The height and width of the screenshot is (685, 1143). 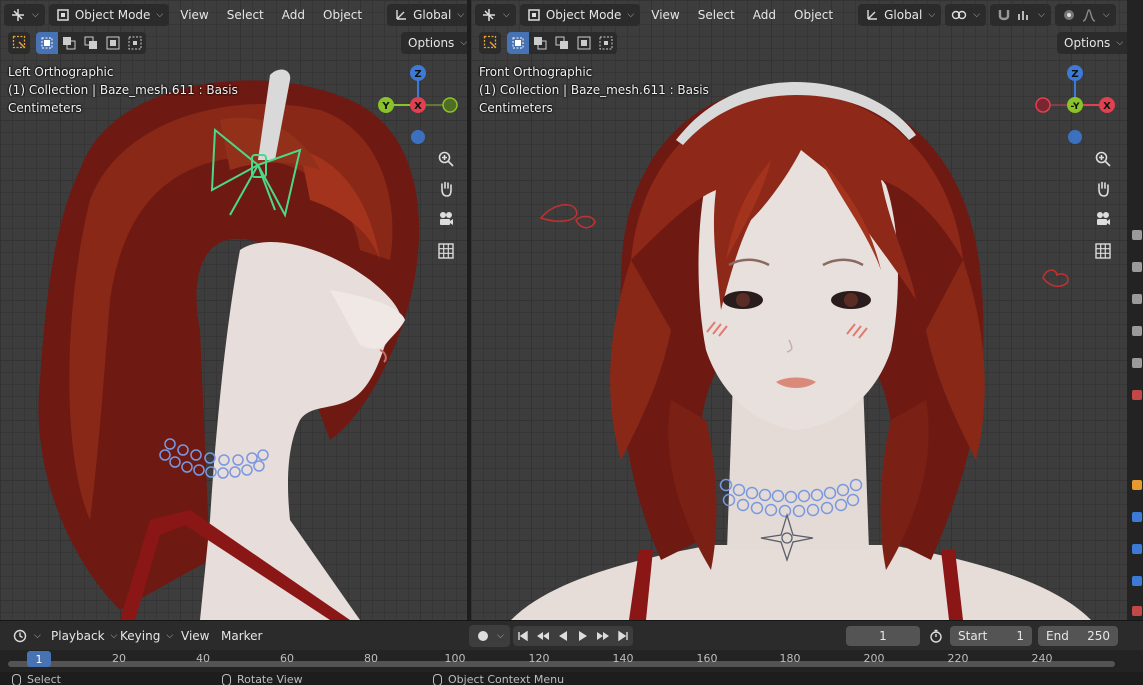 What do you see at coordinates (1137, 611) in the screenshot?
I see `material-tab-icon` at bounding box center [1137, 611].